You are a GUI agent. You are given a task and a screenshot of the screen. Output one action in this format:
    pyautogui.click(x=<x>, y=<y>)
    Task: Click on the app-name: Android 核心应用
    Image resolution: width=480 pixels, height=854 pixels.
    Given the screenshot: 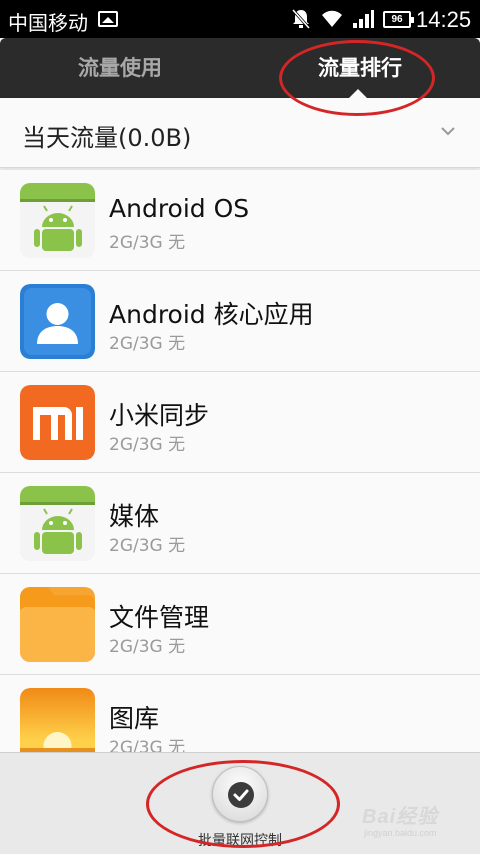 What is the action you would take?
    pyautogui.click(x=211, y=314)
    